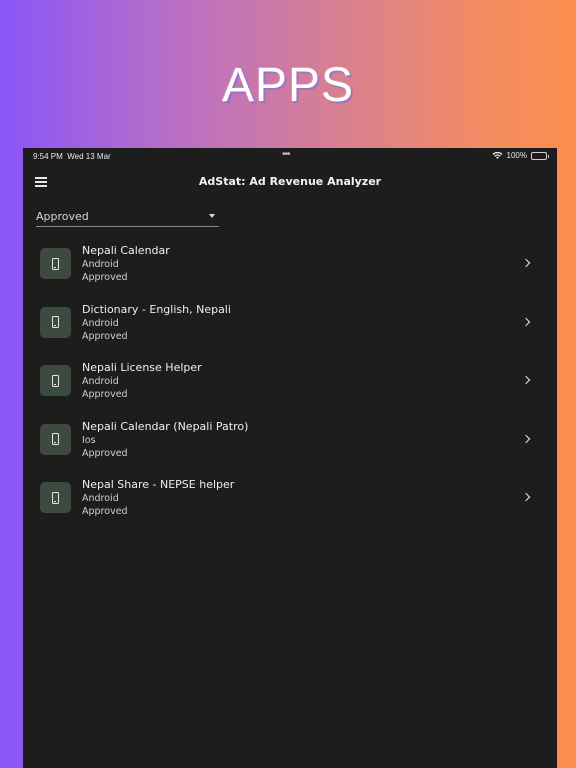  I want to click on battery-icon, so click(540, 155).